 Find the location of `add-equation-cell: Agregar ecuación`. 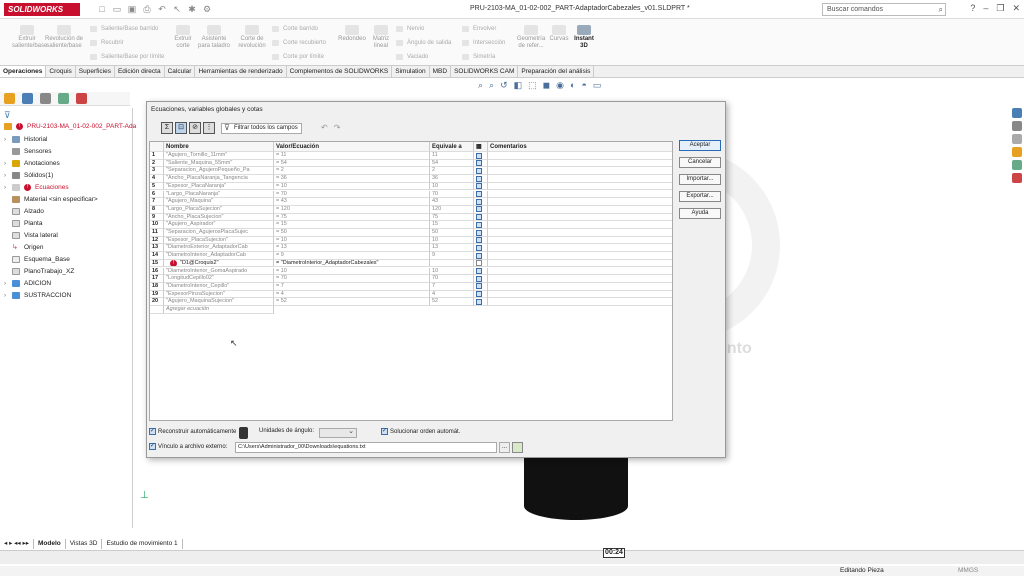

add-equation-cell: Agregar ecuación is located at coordinates (219, 310).